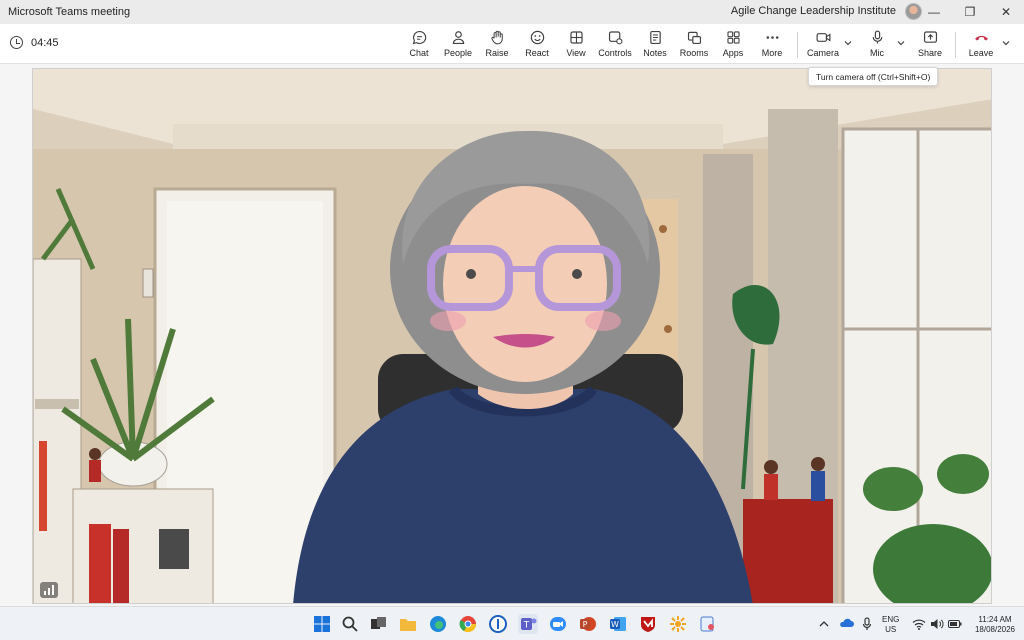  What do you see at coordinates (822, 53) in the screenshot?
I see `camera-label: Camera` at bounding box center [822, 53].